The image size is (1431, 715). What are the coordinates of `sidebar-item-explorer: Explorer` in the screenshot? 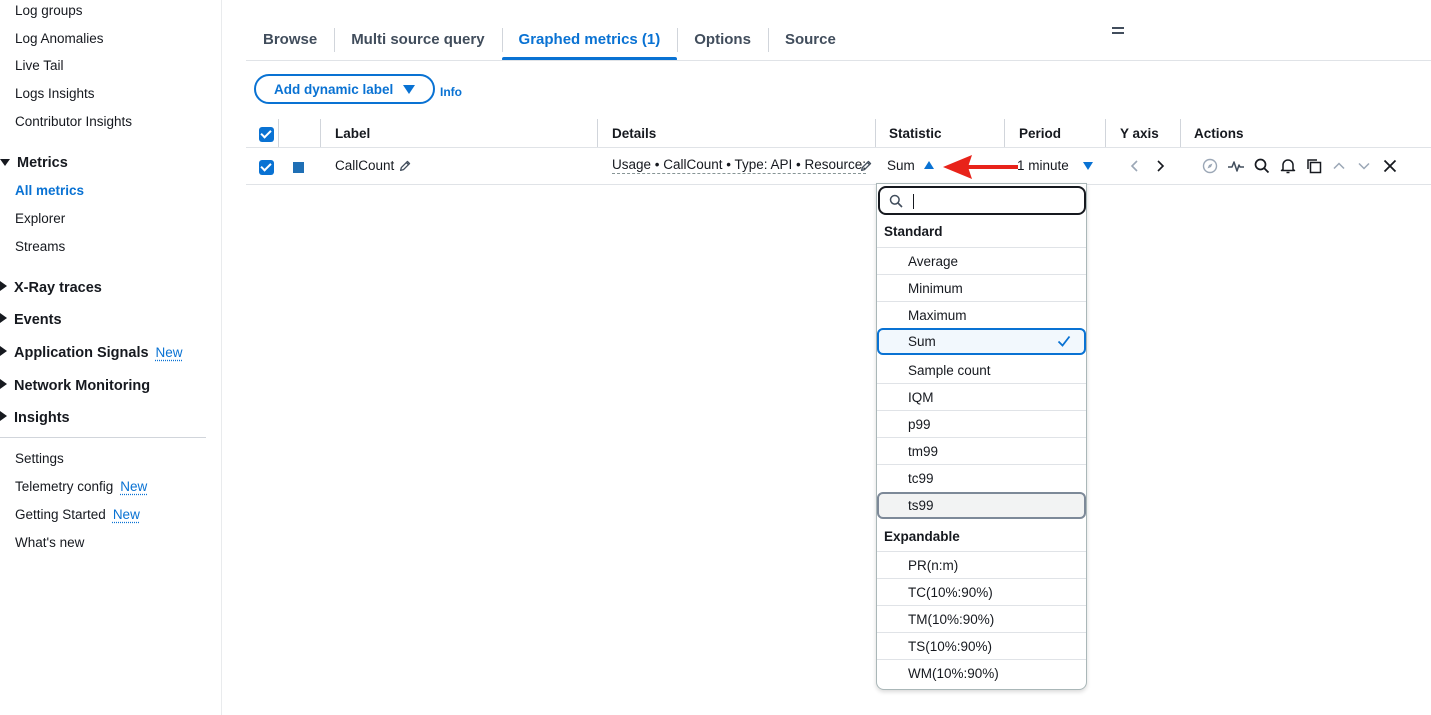 It's located at (40, 218).